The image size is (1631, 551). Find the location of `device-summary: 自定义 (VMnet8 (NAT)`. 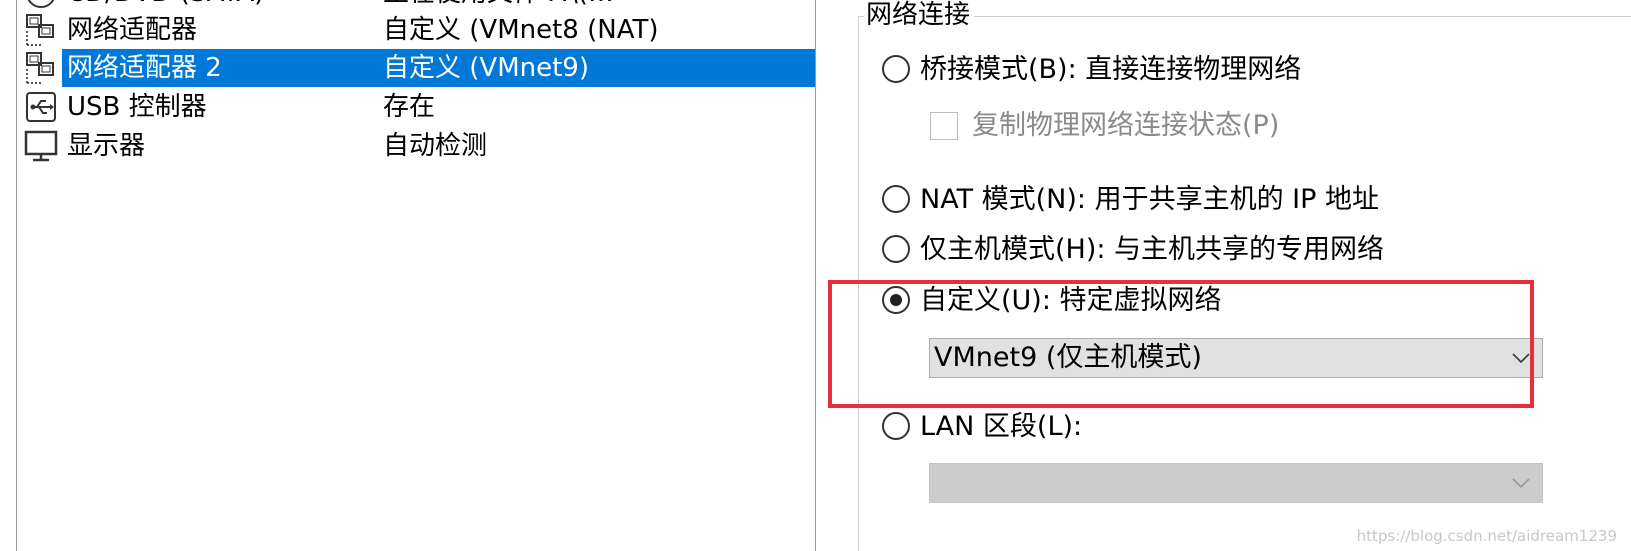

device-summary: 自定义 (VMnet8 (NAT) is located at coordinates (521, 30).